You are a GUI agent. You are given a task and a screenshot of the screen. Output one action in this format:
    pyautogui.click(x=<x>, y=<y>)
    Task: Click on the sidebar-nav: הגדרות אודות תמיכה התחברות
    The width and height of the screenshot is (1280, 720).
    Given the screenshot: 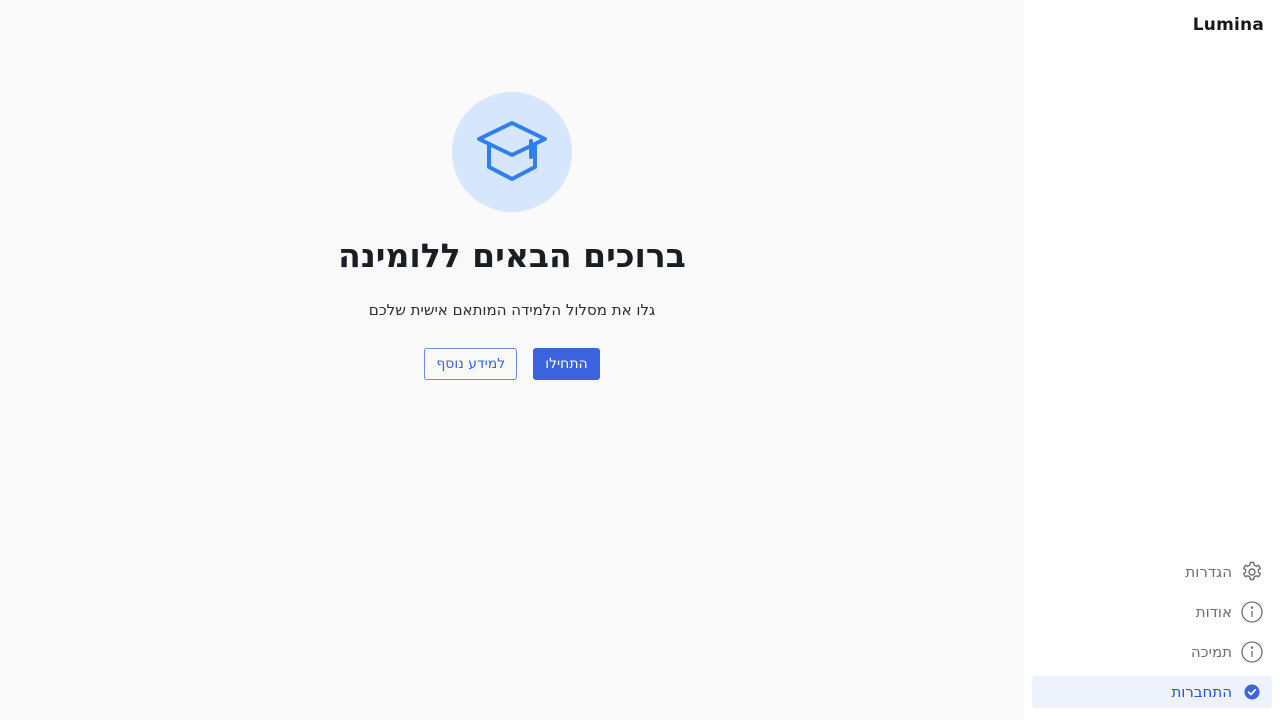 What is the action you would take?
    pyautogui.click(x=1152, y=636)
    